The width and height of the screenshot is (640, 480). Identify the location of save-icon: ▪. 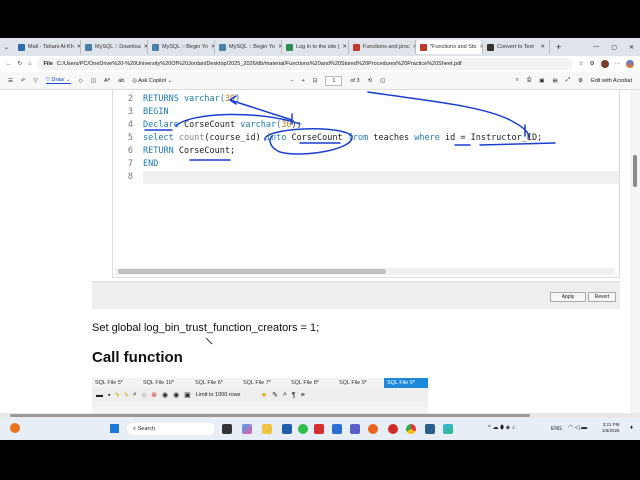
(109, 395).